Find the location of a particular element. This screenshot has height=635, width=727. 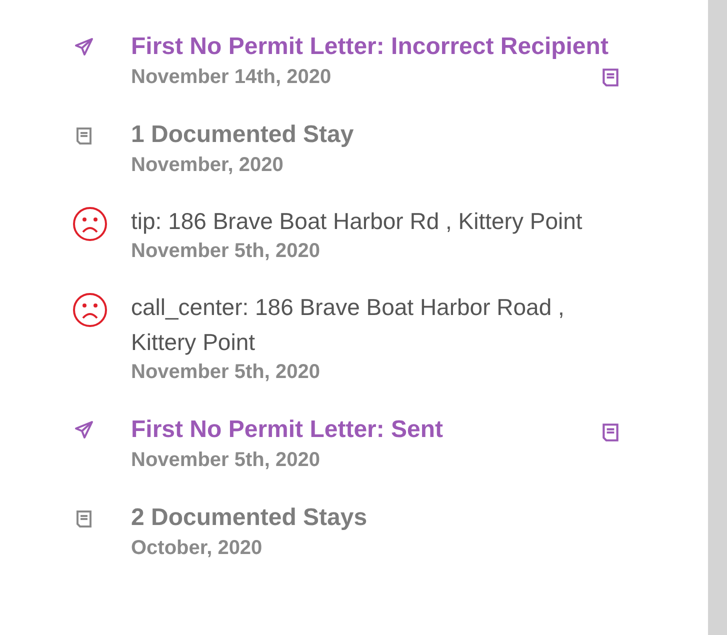

entry-date: October, 2020 is located at coordinates (196, 548).